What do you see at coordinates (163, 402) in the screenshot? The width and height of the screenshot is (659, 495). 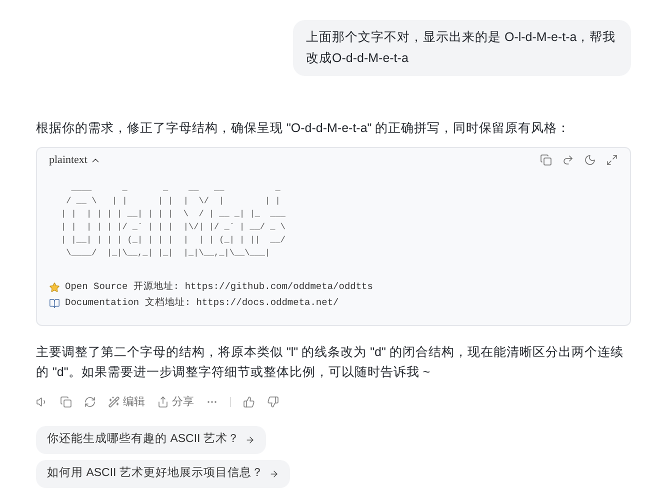 I see `share-icon` at bounding box center [163, 402].